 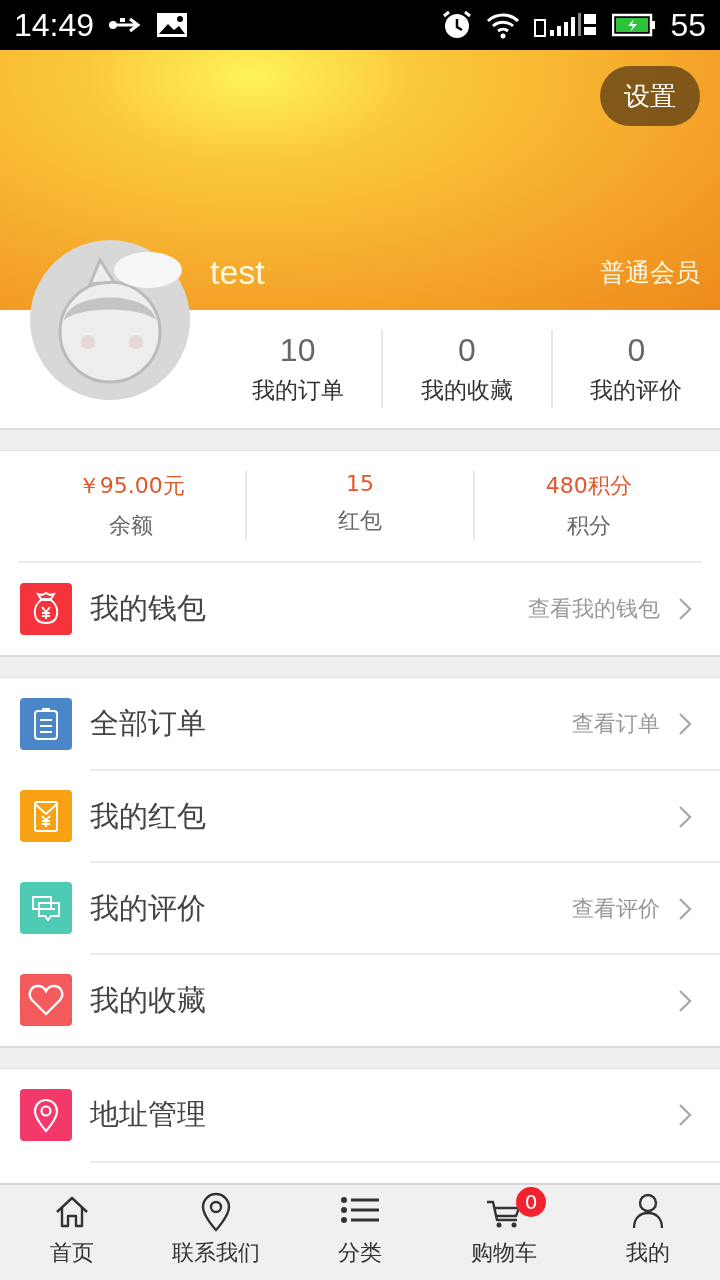 I want to click on balance-value: 480积分, so click(x=588, y=486).